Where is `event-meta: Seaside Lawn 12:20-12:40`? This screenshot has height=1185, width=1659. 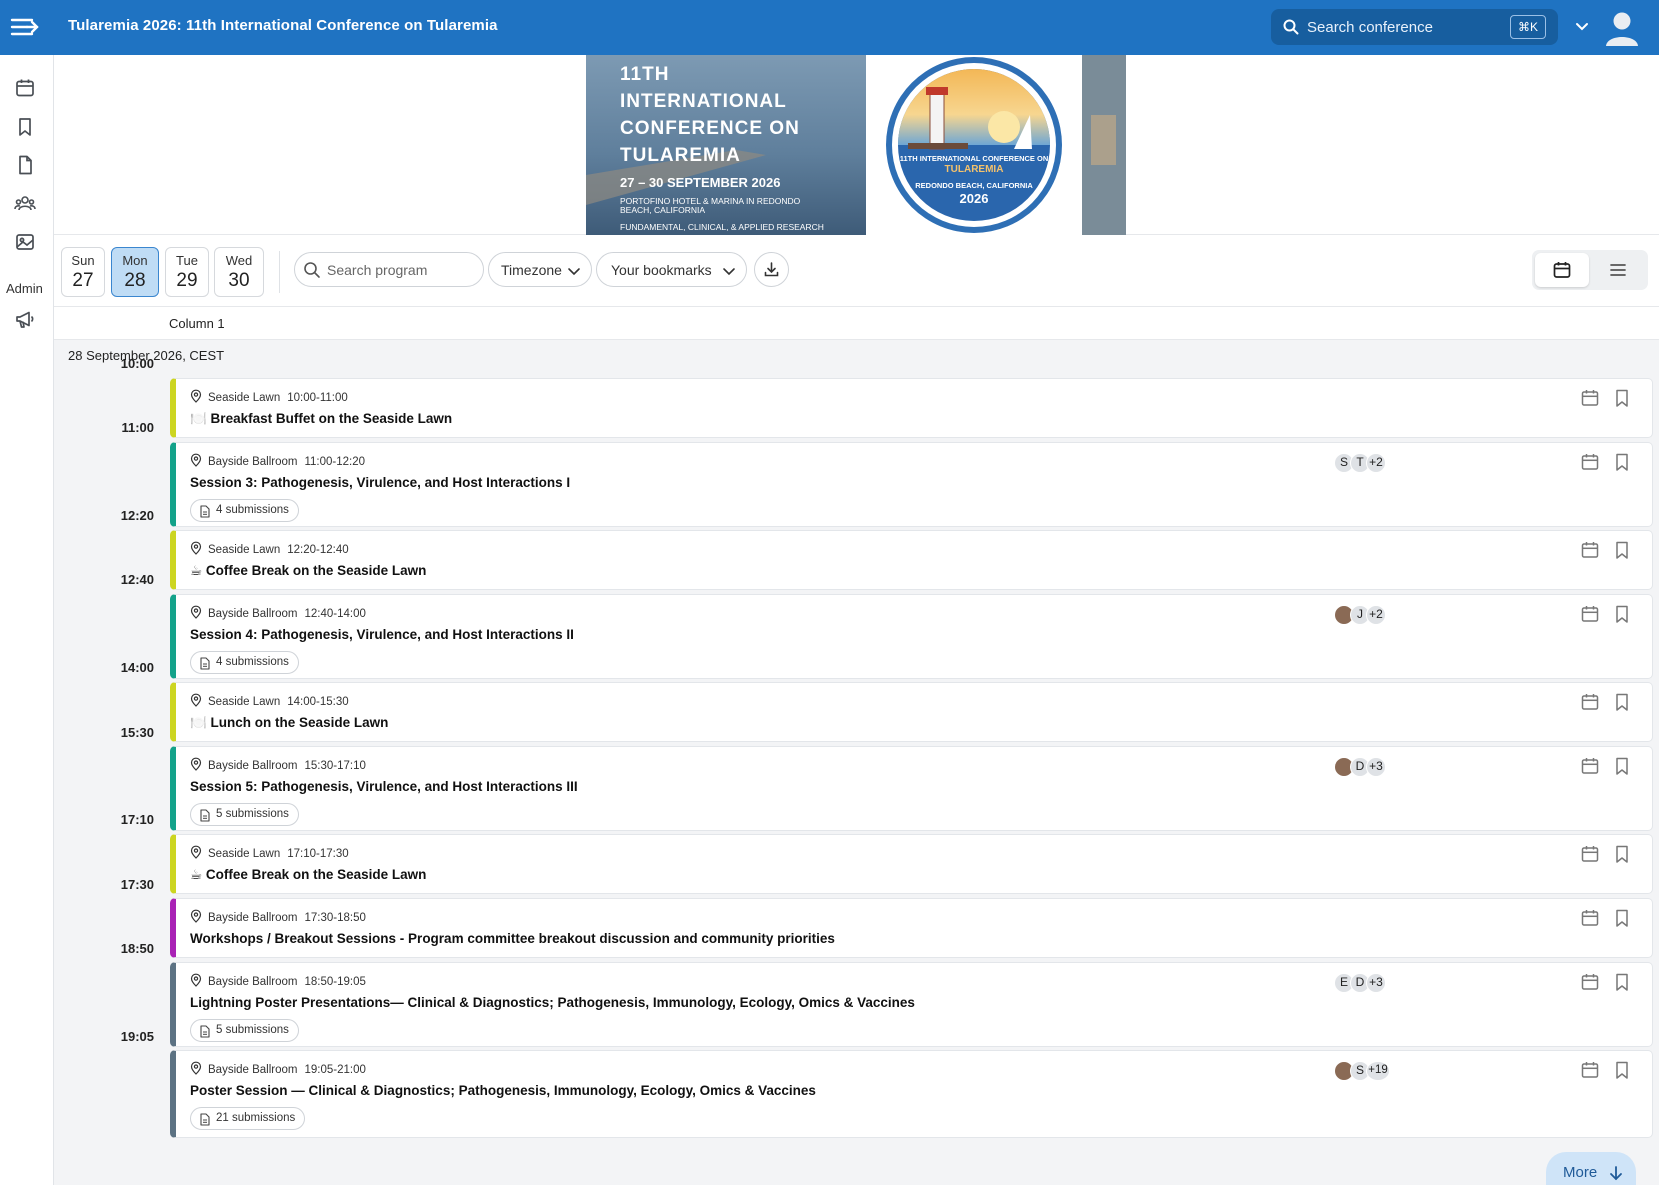
event-meta: Seaside Lawn 12:20-12:40 is located at coordinates (269, 549).